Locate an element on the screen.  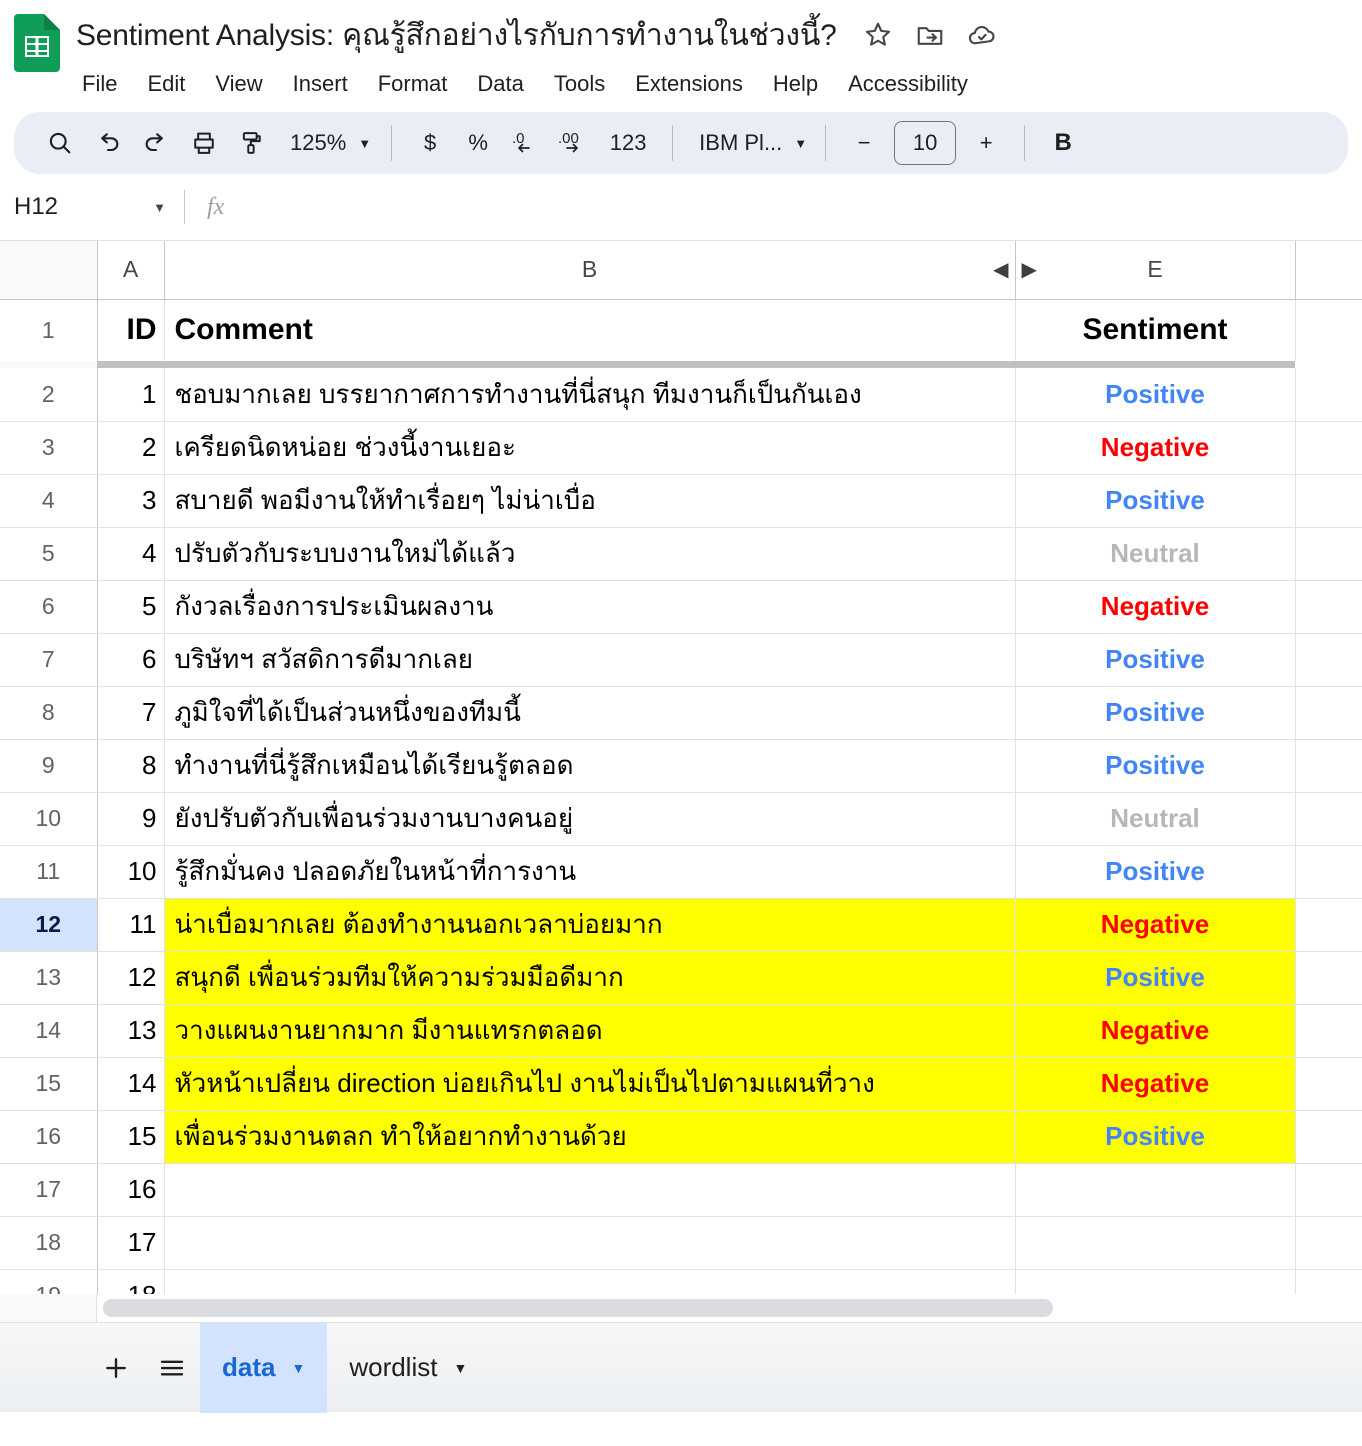
cell-a18-id: 17 is located at coordinates (131, 1243).